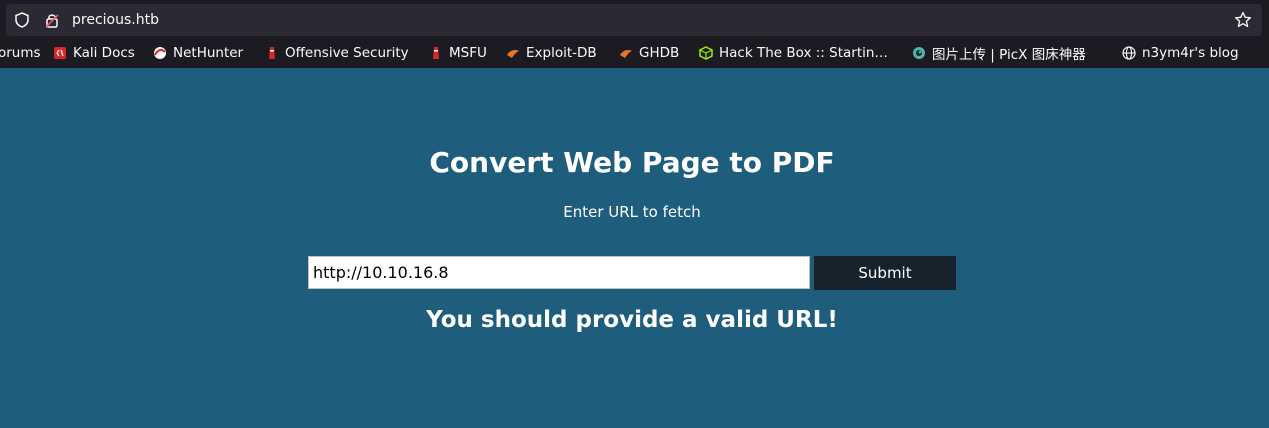 This screenshot has width=1269, height=428. Describe the element at coordinates (1190, 53) in the screenshot. I see `bookmark-label: n3ym4r's blog` at that location.